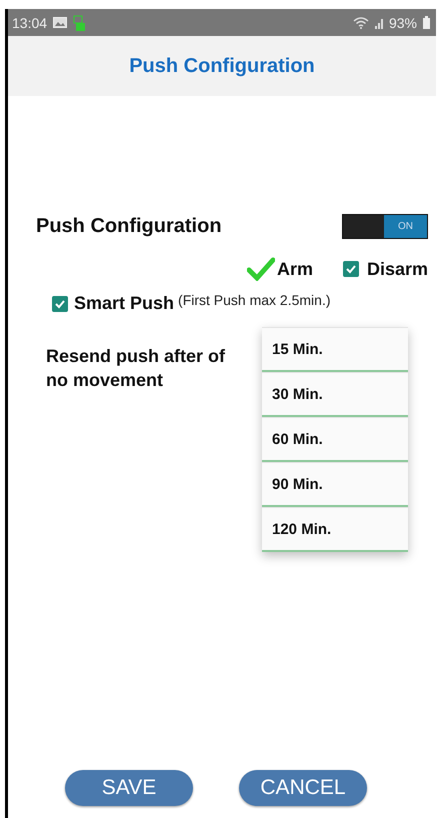 The height and width of the screenshot is (818, 439). Describe the element at coordinates (335, 349) in the screenshot. I see `menu-item: 15 Min.` at that location.